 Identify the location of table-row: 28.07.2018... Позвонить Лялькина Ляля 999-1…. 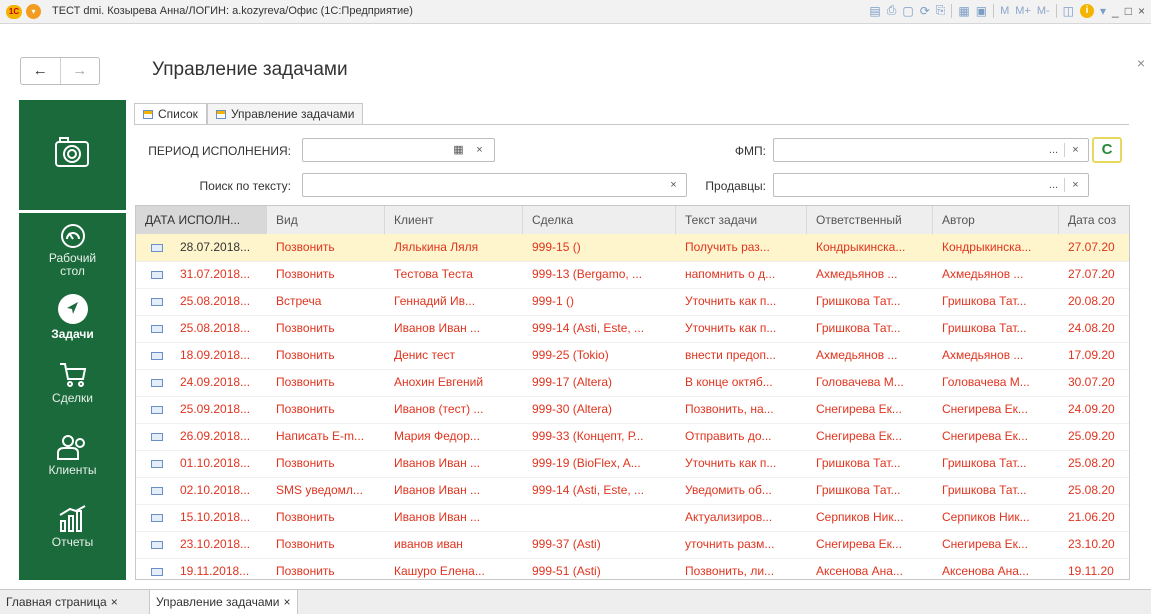
(632, 248).